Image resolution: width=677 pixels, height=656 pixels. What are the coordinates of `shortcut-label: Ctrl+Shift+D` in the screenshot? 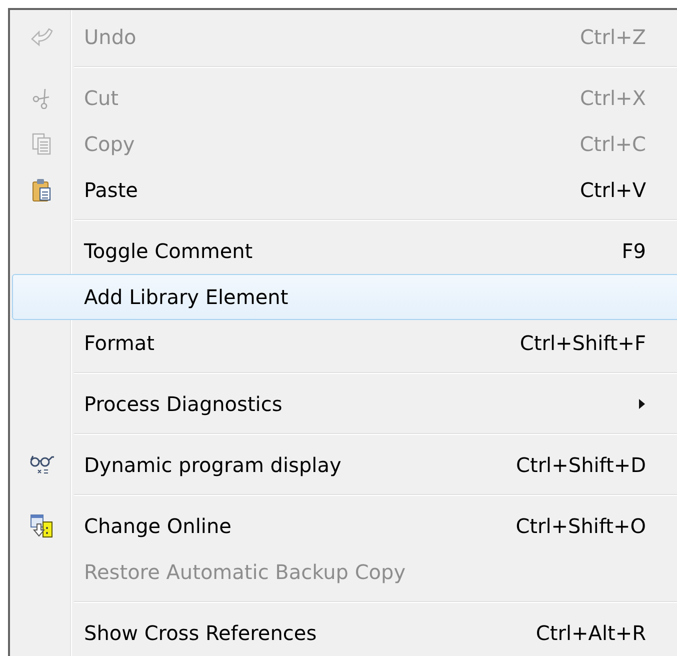 It's located at (581, 465).